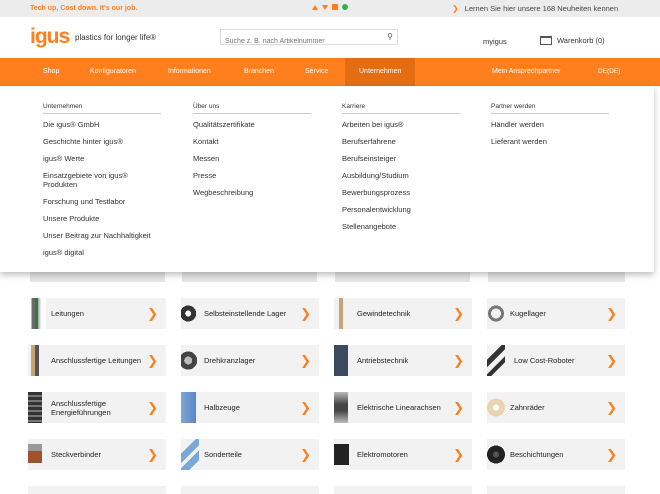  What do you see at coordinates (556, 313) in the screenshot?
I see `product-tile-kugellager: Kugellager ❯` at bounding box center [556, 313].